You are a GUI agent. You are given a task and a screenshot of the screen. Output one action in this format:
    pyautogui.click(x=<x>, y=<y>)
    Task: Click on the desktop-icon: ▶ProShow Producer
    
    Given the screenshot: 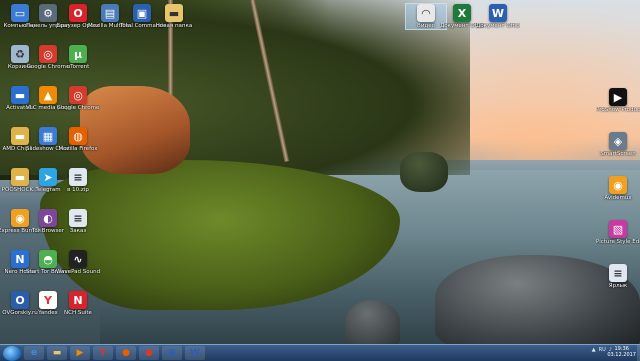 What is the action you would take?
    pyautogui.click(x=618, y=100)
    